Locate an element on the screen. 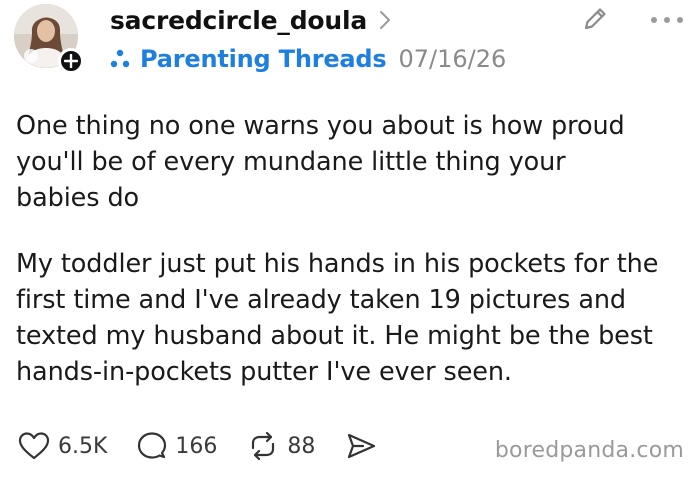 The height and width of the screenshot is (478, 700). reply-button: 166 is located at coordinates (177, 446).